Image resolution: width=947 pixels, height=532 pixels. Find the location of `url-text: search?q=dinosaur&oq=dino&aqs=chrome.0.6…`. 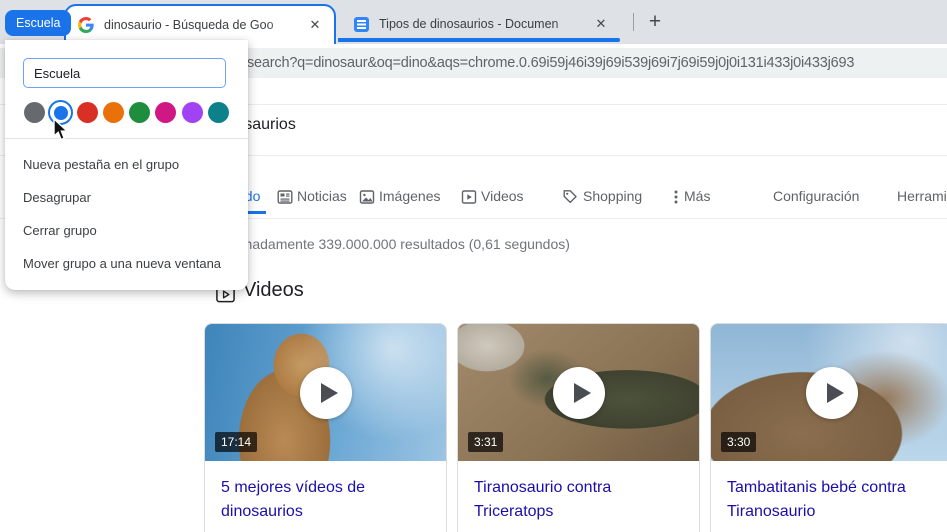

url-text: search?q=dinosaur&oq=dino&aqs=chrome.0.6… is located at coordinates (550, 63).